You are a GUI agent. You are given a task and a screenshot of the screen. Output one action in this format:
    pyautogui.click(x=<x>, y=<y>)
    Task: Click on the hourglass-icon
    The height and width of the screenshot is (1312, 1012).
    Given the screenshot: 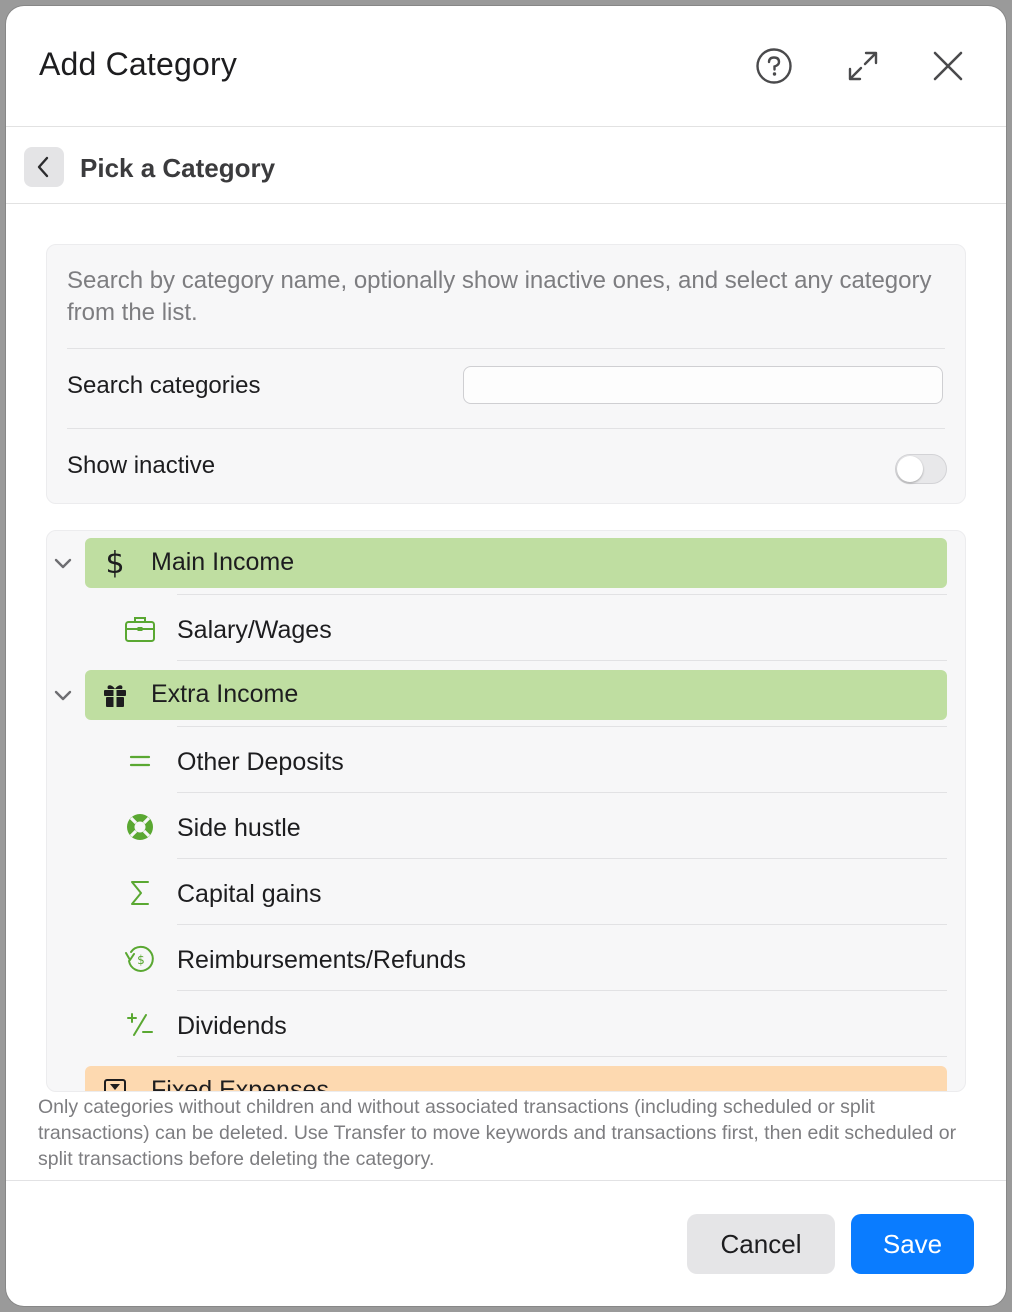 What is the action you would take?
    pyautogui.click(x=115, y=1083)
    